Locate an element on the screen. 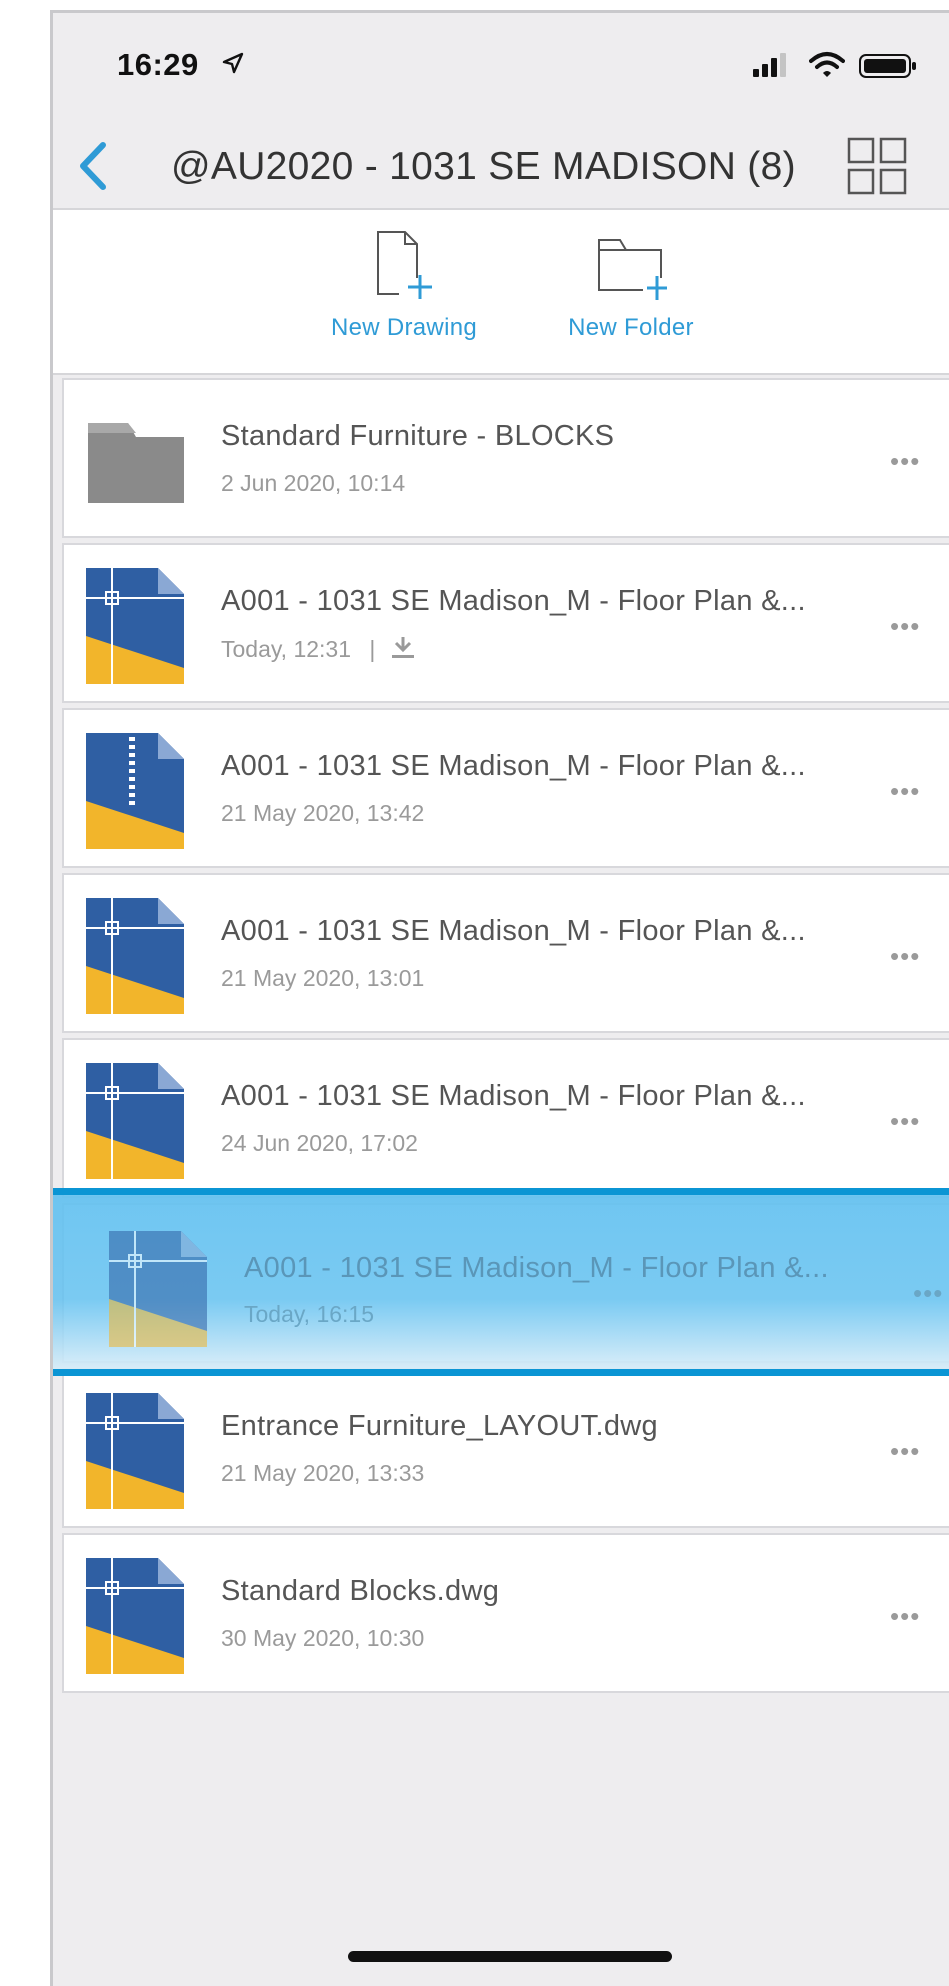  folder-icon is located at coordinates (136, 463).